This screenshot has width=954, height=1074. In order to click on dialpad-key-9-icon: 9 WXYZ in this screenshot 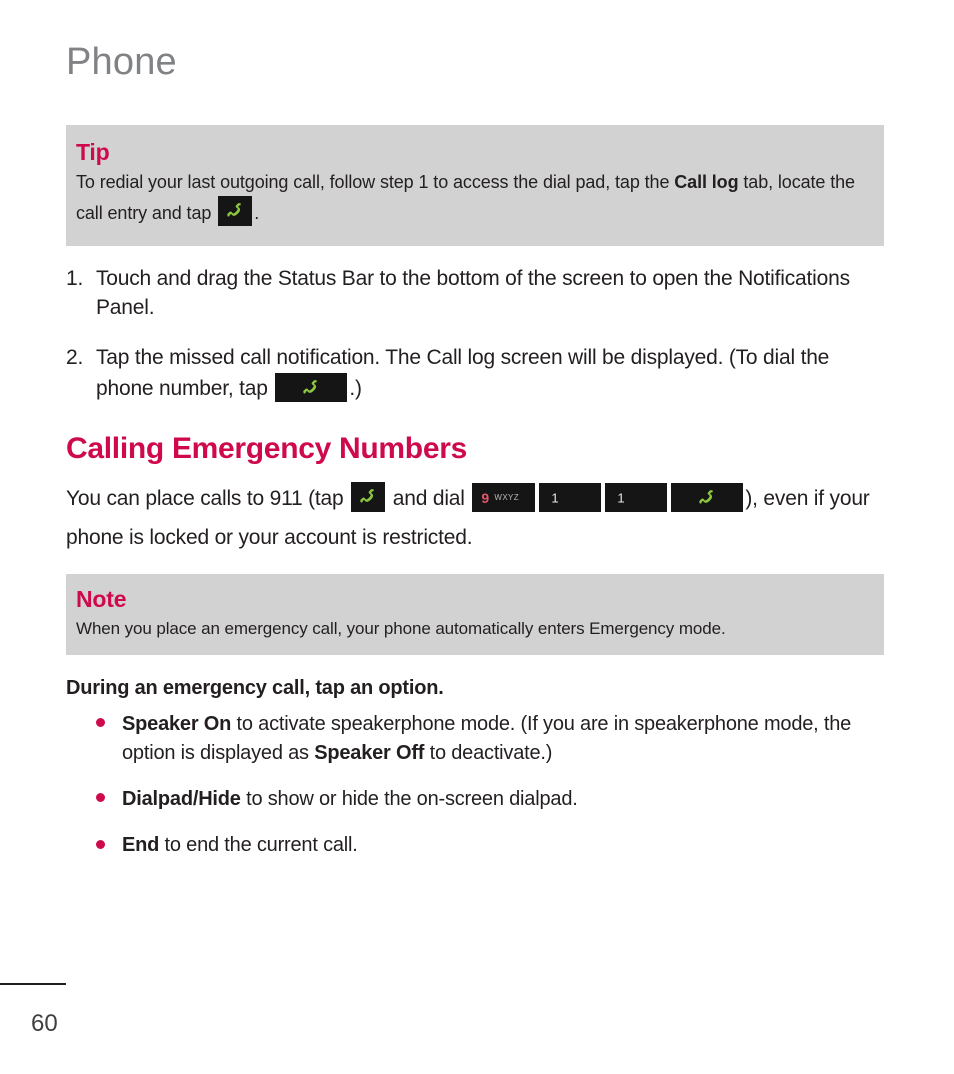, I will do `click(504, 498)`.